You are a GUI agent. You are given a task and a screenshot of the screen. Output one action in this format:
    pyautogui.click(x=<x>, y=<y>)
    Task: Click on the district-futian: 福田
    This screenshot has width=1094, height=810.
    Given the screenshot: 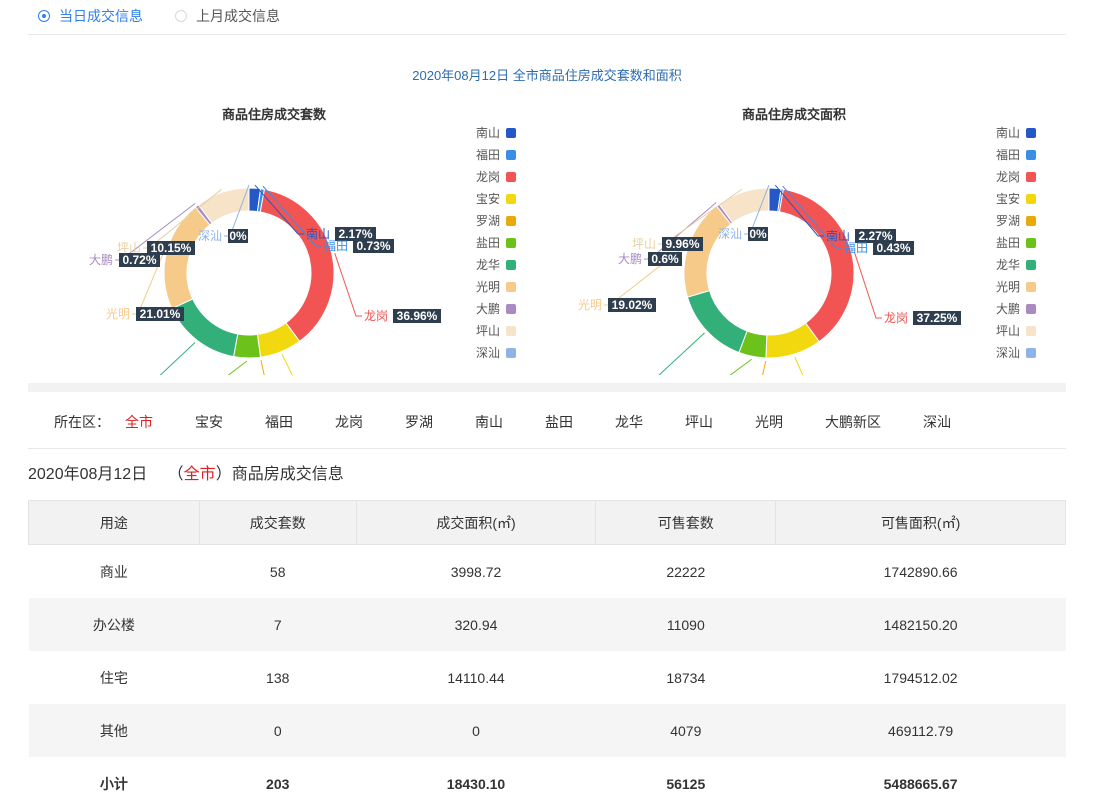 What is the action you would take?
    pyautogui.click(x=279, y=422)
    